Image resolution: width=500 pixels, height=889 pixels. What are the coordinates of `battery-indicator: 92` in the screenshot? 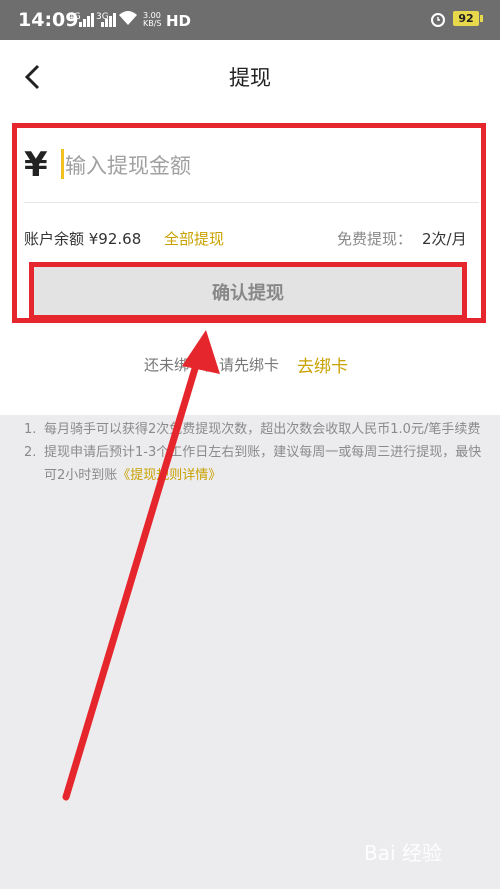 It's located at (468, 18).